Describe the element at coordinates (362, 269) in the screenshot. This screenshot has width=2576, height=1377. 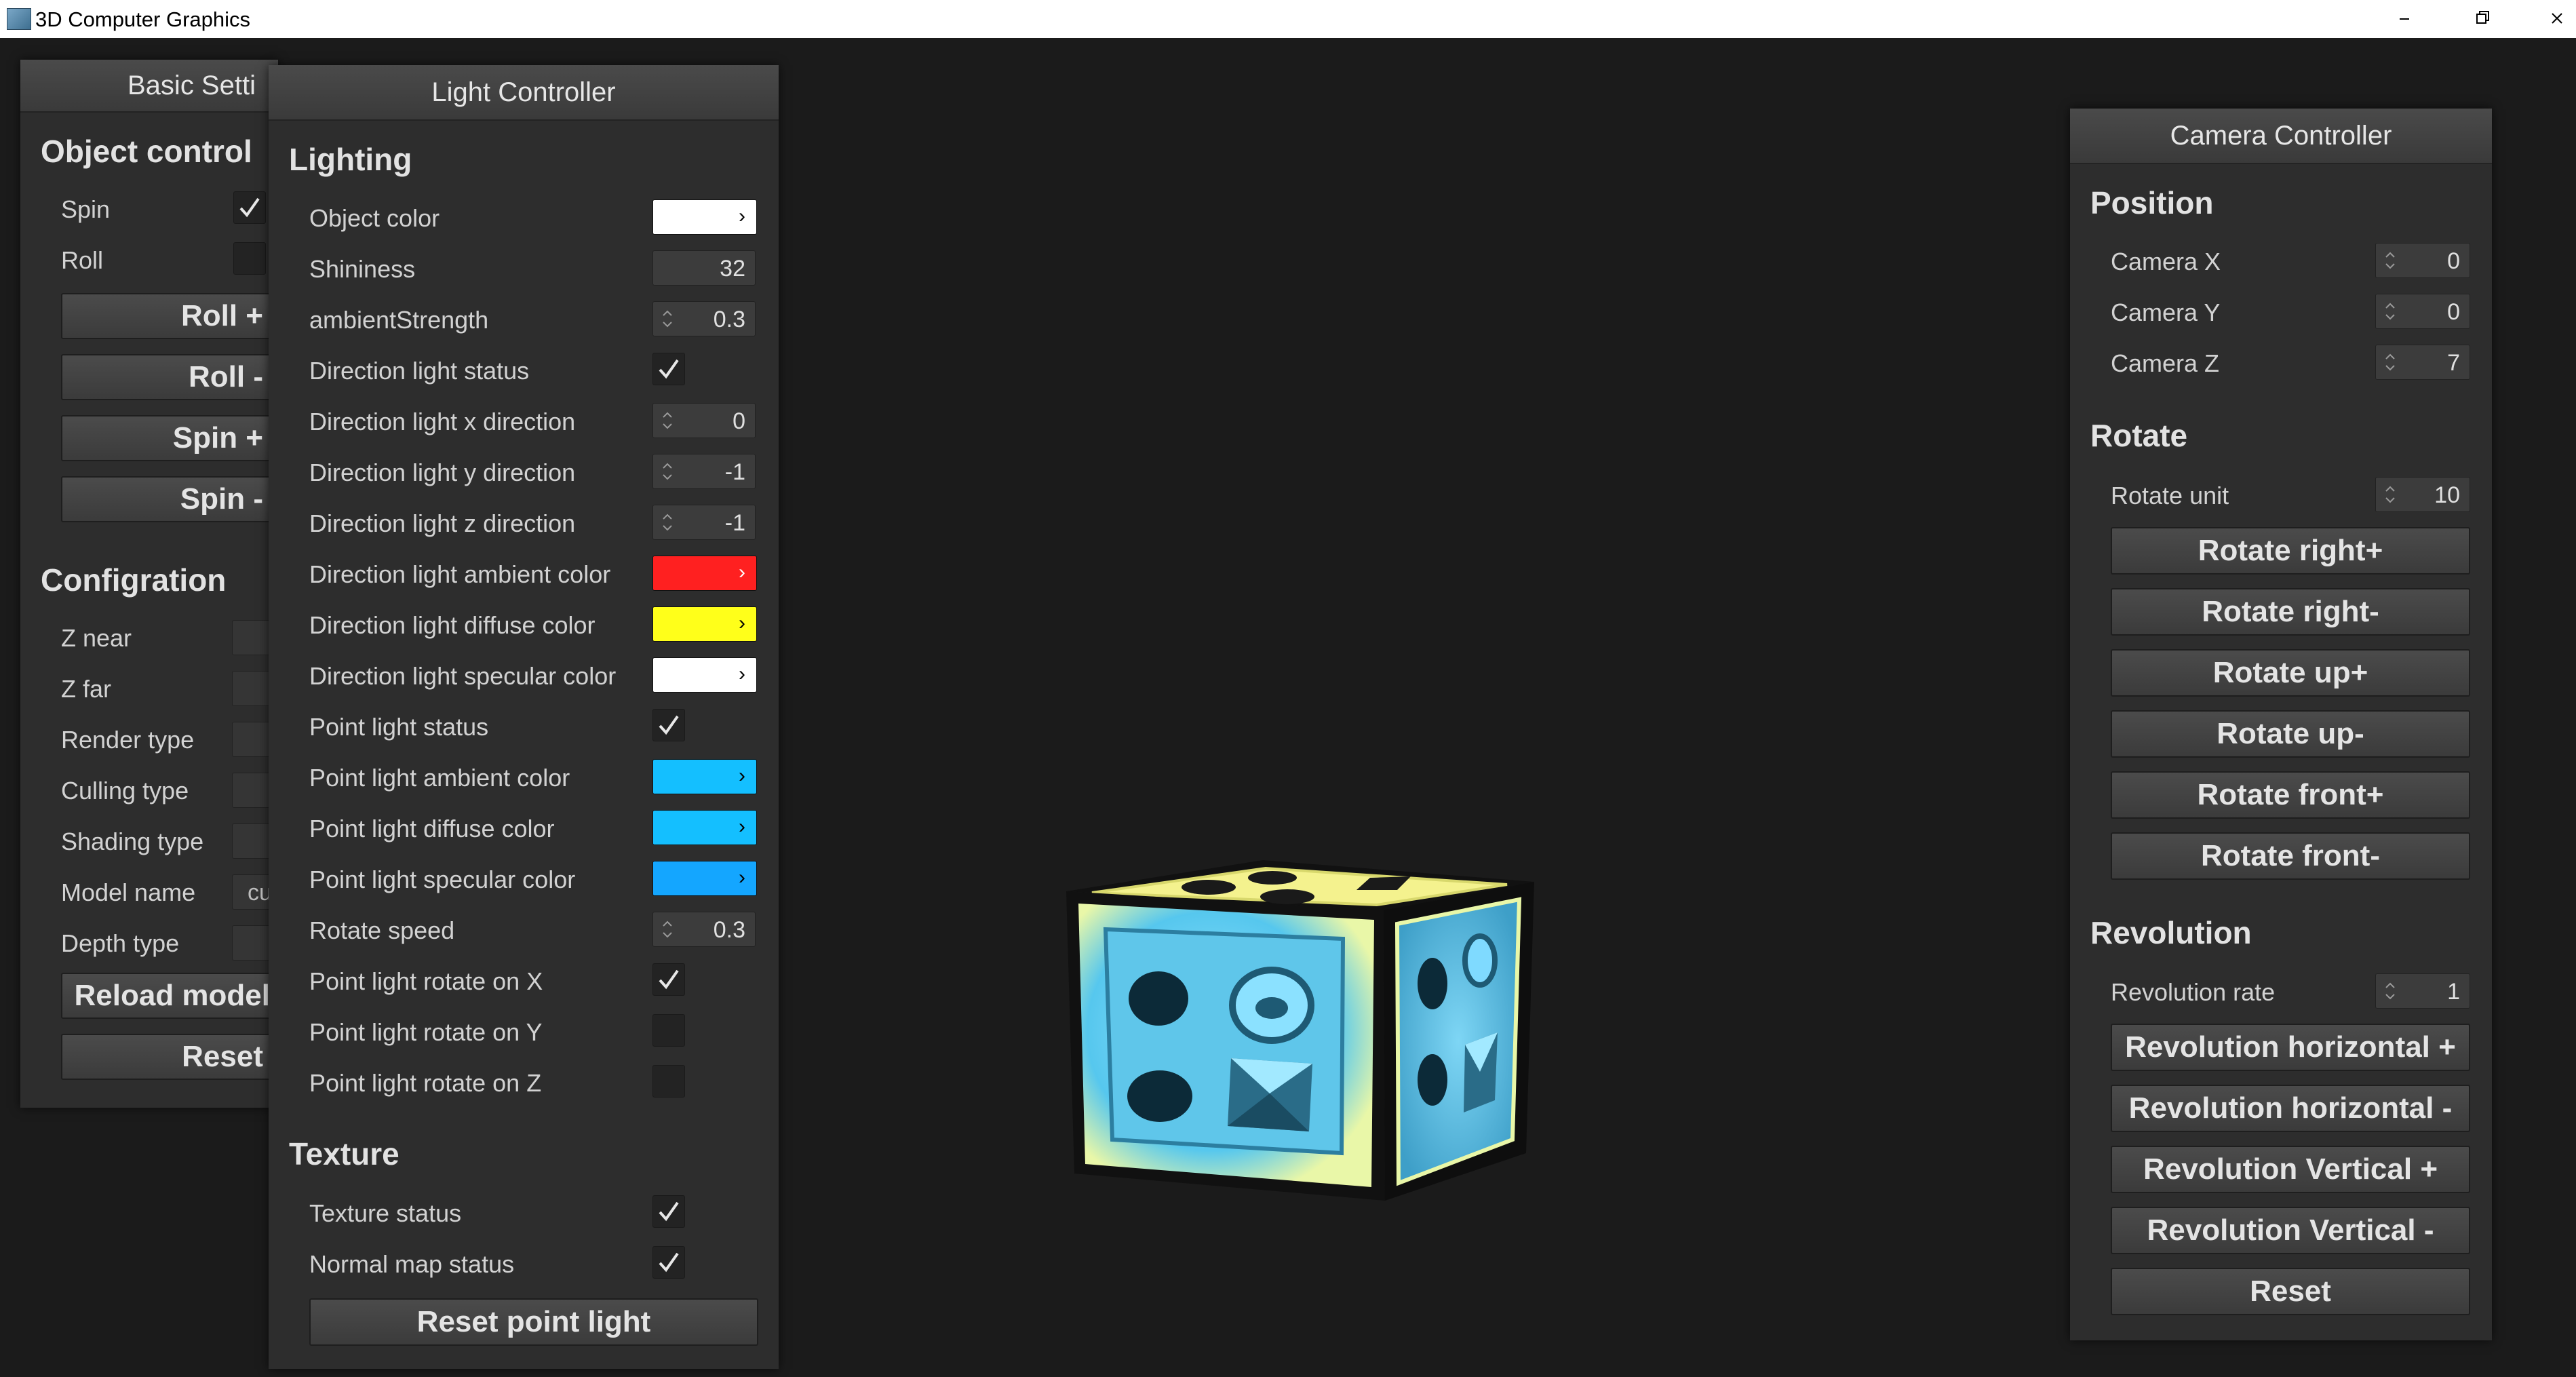
I see `shininess-label: Shininess` at that location.